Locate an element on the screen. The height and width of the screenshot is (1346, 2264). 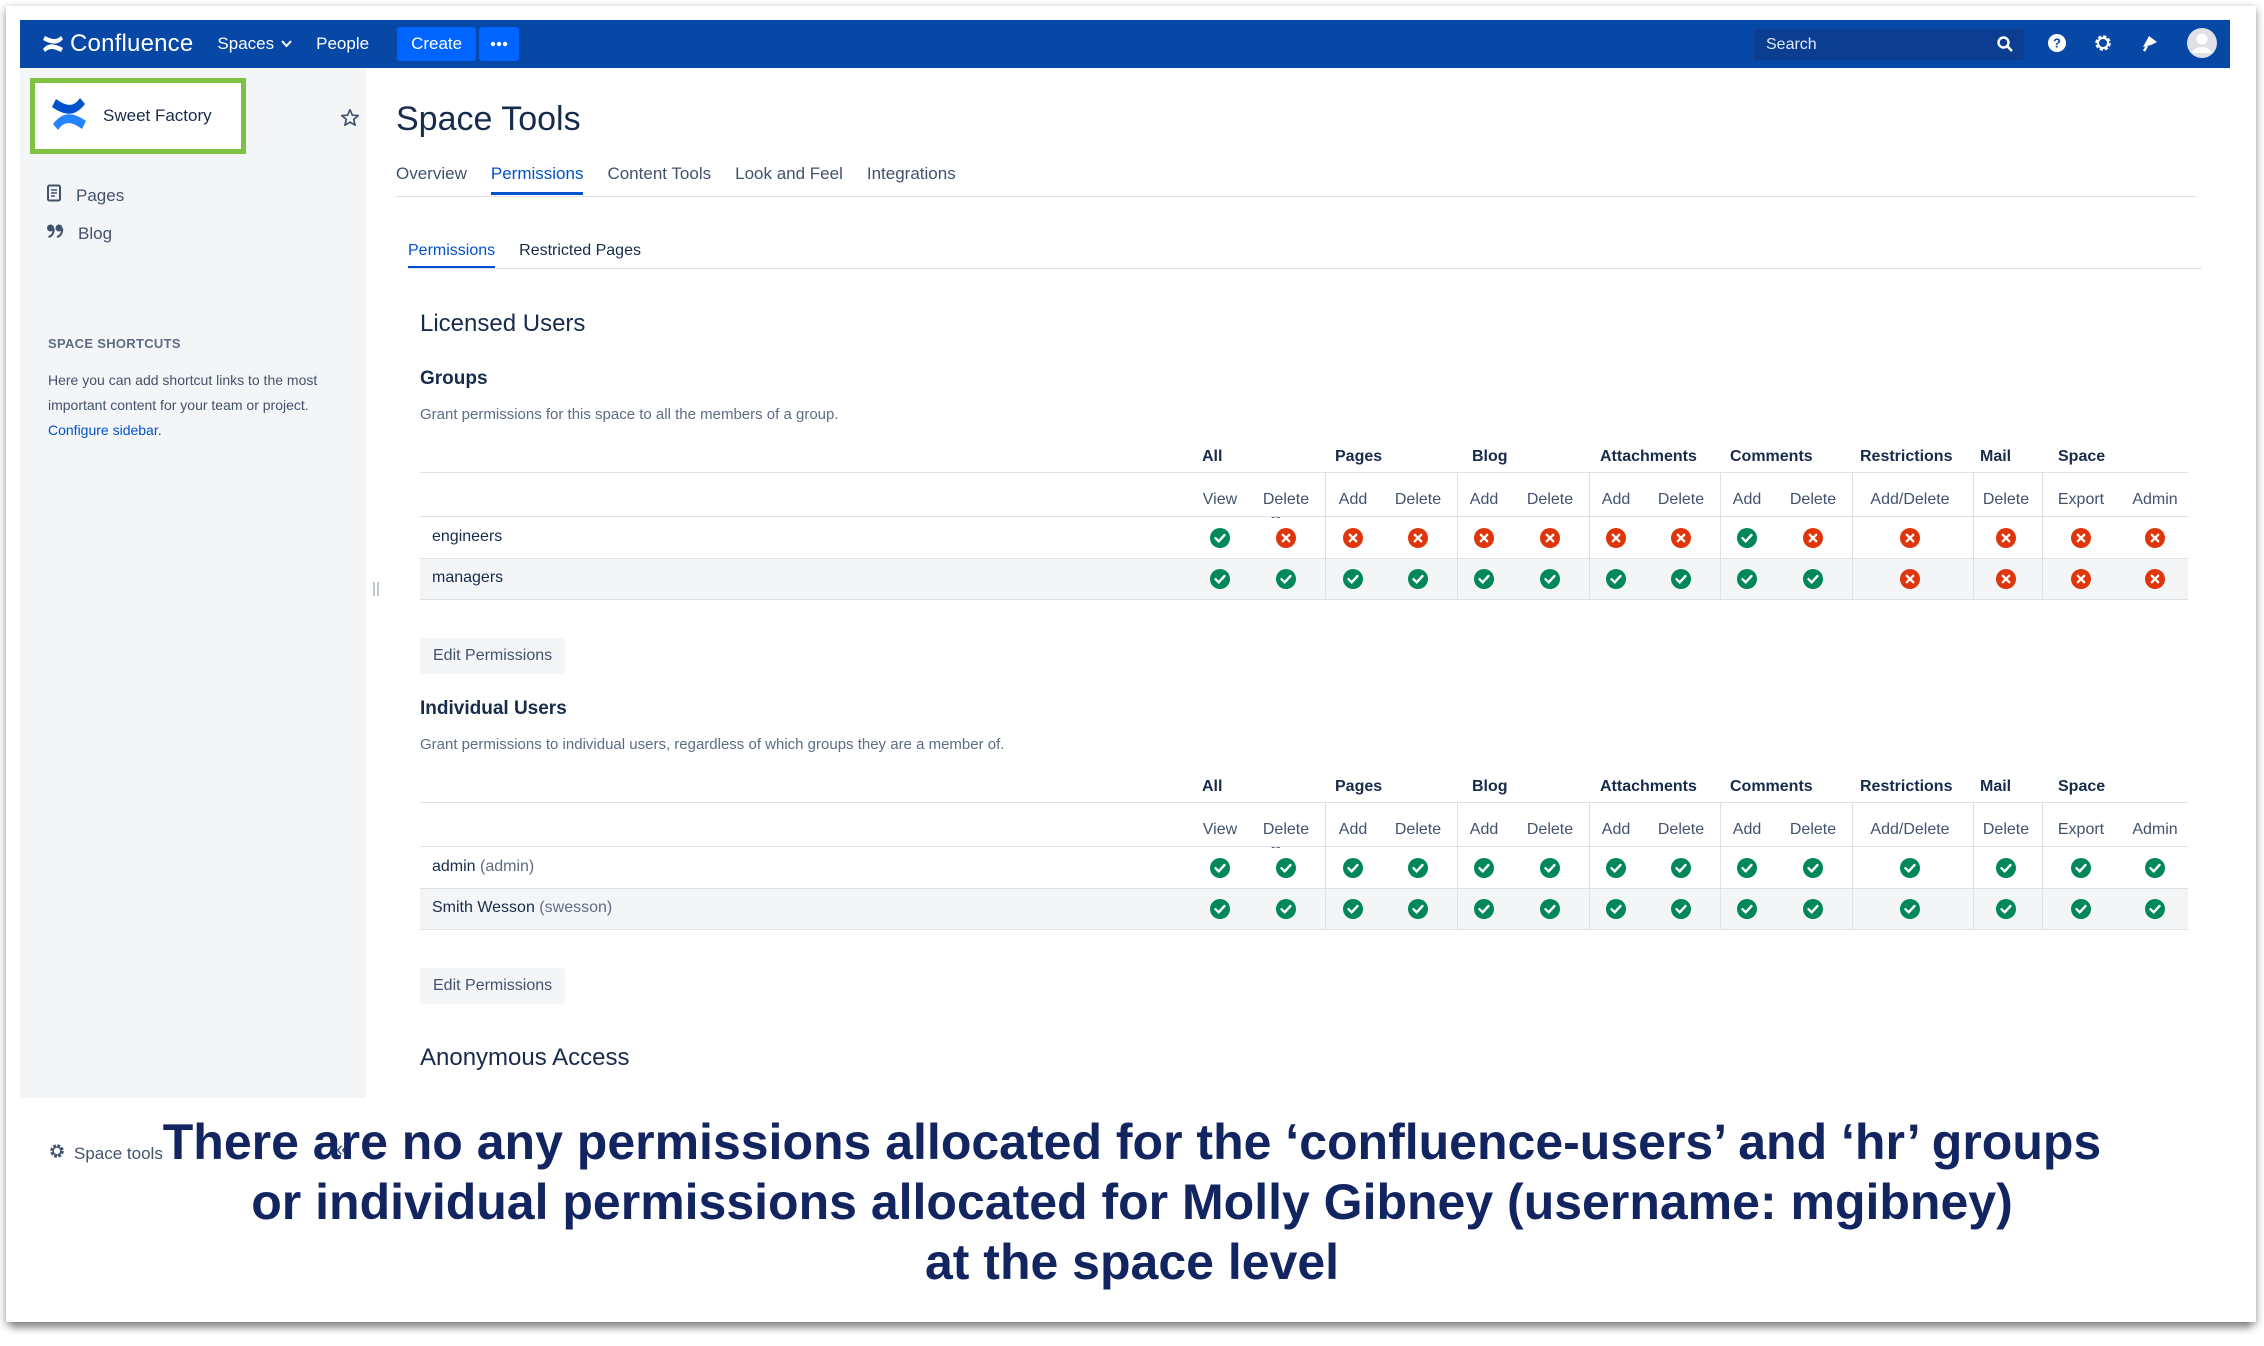
permission-category-comments: Comments is located at coordinates (1771, 456).